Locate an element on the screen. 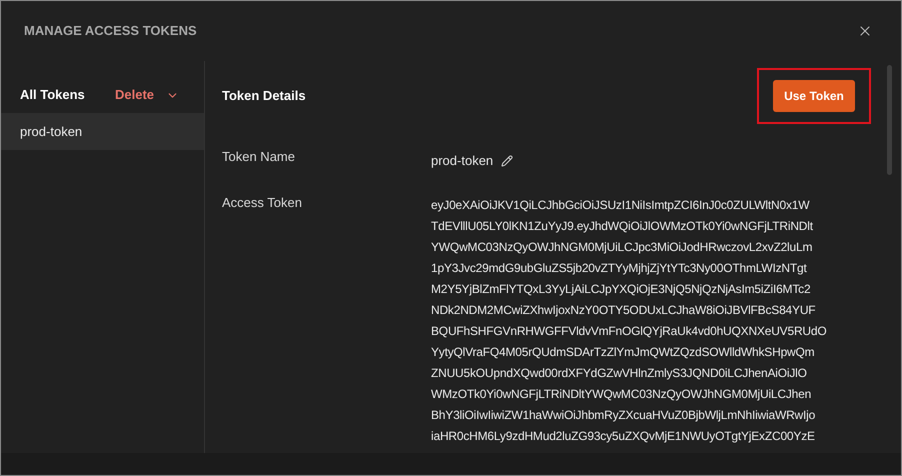 Image resolution: width=902 pixels, height=476 pixels. token-name: prod-token is located at coordinates (462, 161).